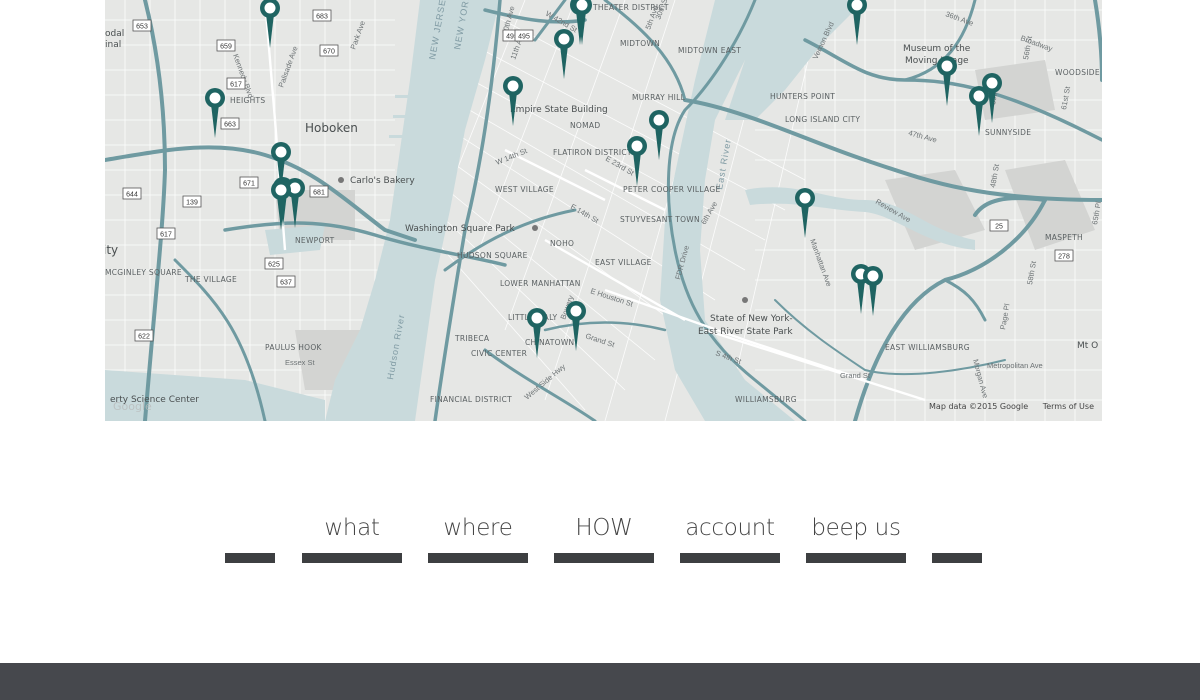 The width and height of the screenshot is (1200, 700). What do you see at coordinates (957, 558) in the screenshot?
I see `nav-stub-right` at bounding box center [957, 558].